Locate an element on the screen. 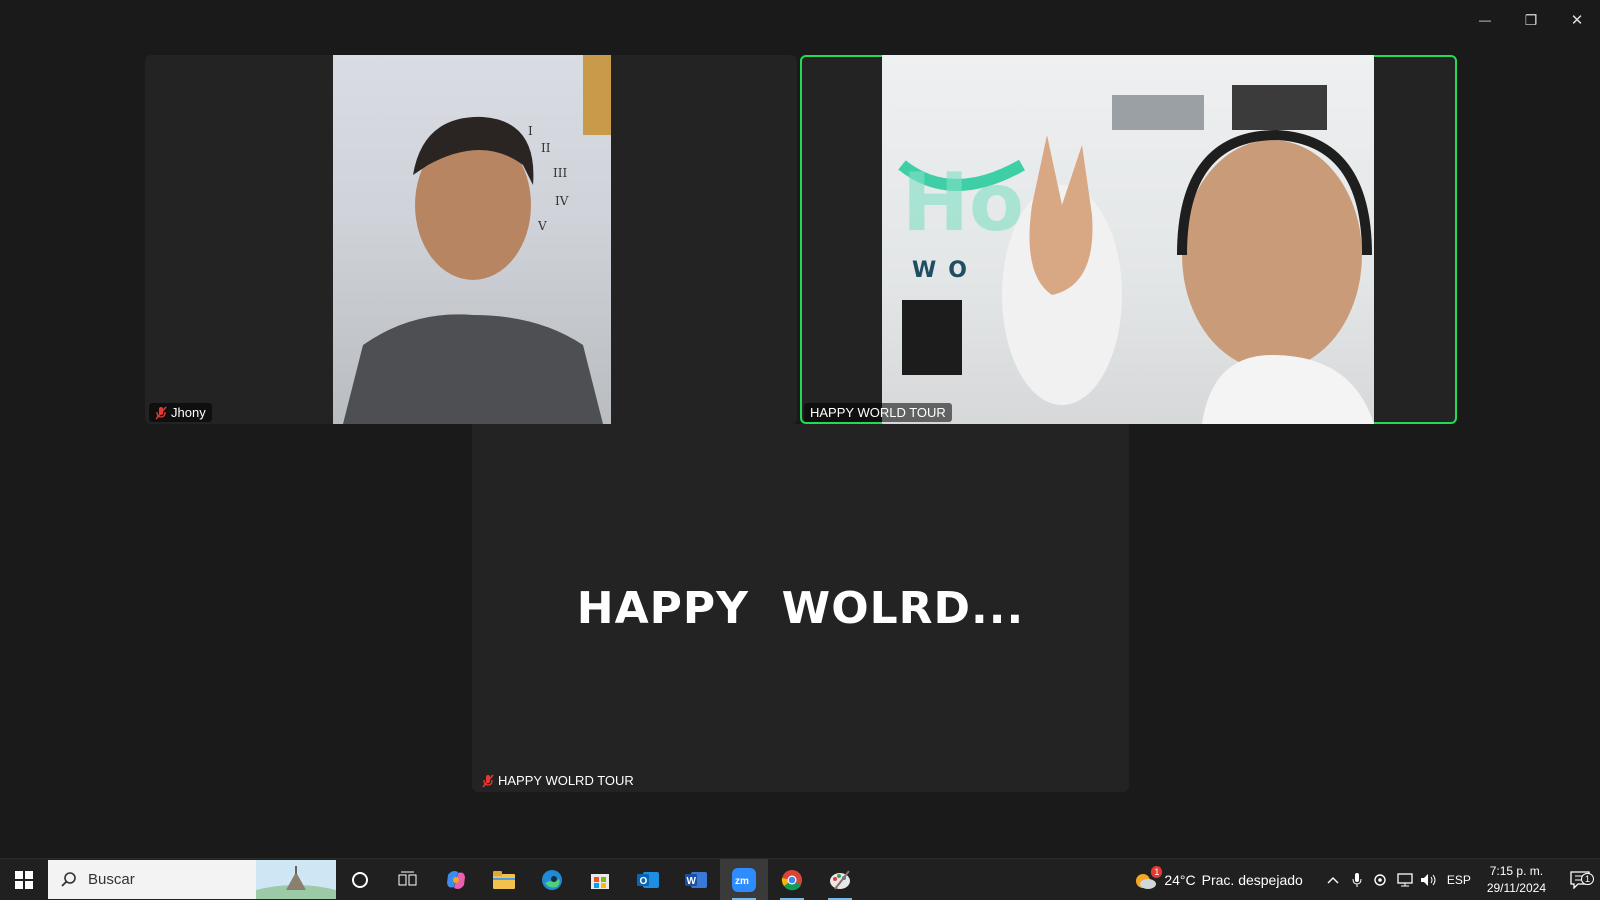 The image size is (1600, 900). minimize-button: — is located at coordinates (1485, 20).